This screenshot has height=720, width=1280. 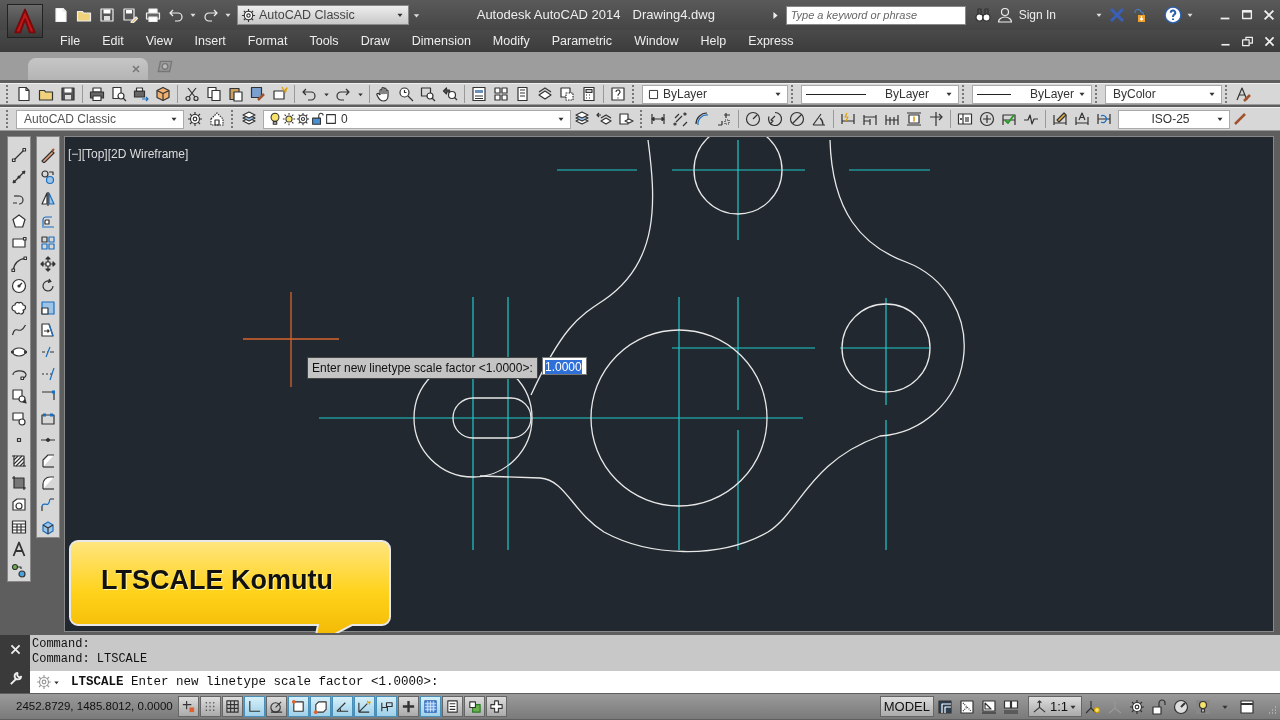 What do you see at coordinates (880, 94) in the screenshot?
I see `linetype-dropdown: ByLayer` at bounding box center [880, 94].